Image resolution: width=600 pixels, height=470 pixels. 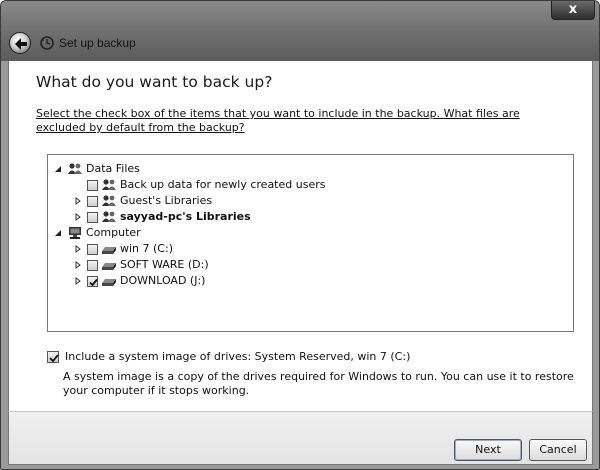 I want to click on tree-label: DOWNLOAD (J:), so click(x=163, y=280).